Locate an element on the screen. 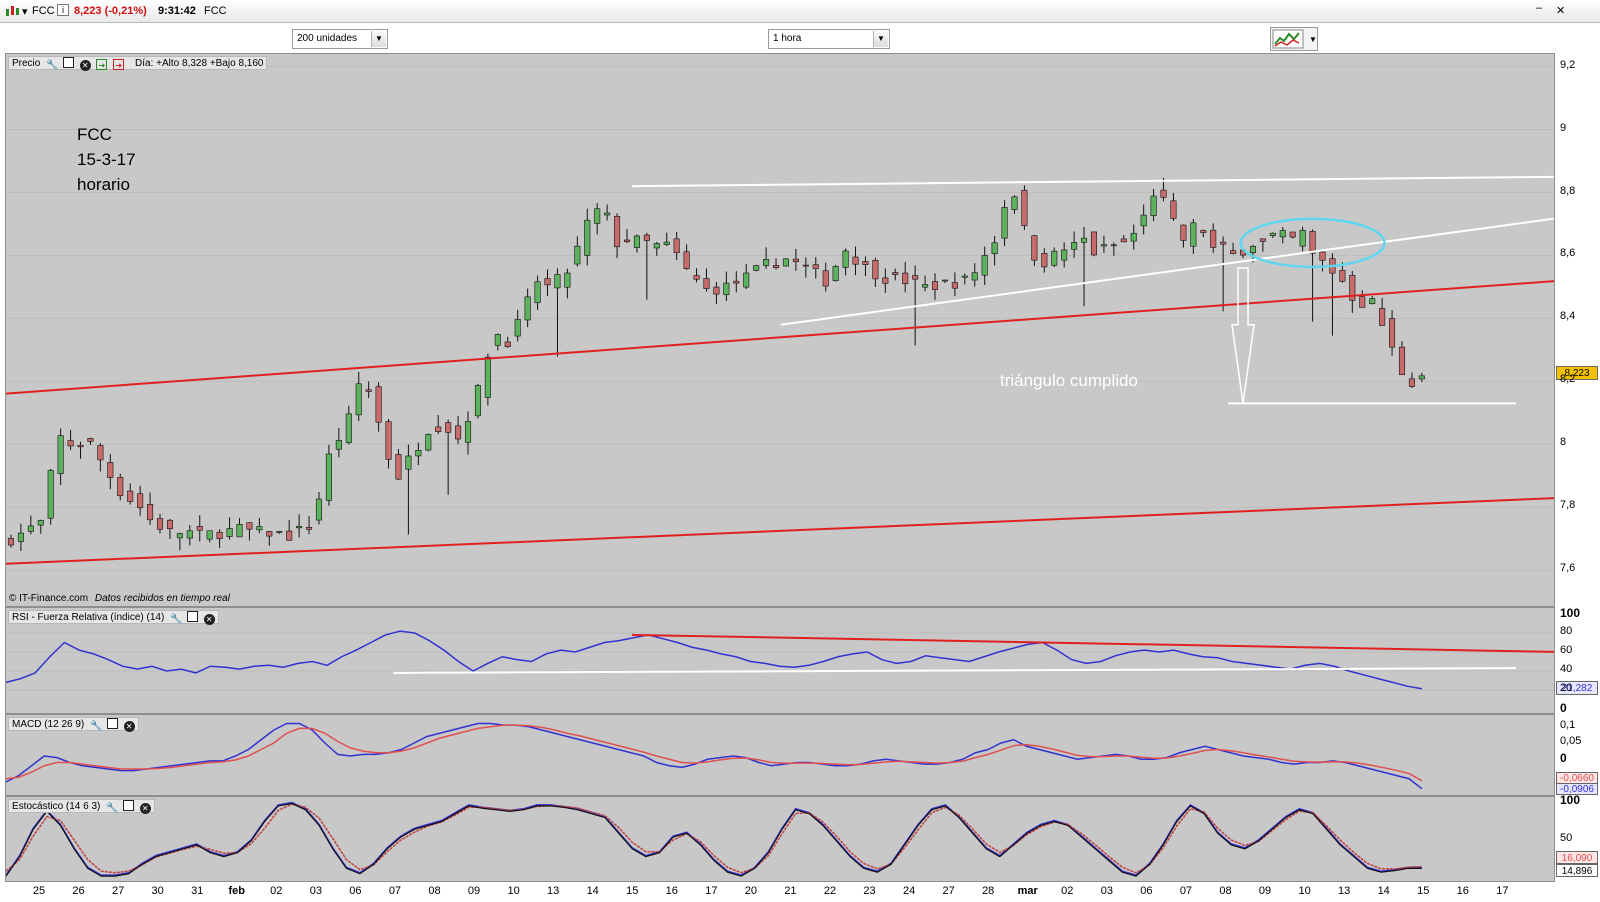 This screenshot has height=902, width=1600. macd-chart is located at coordinates (780, 755).